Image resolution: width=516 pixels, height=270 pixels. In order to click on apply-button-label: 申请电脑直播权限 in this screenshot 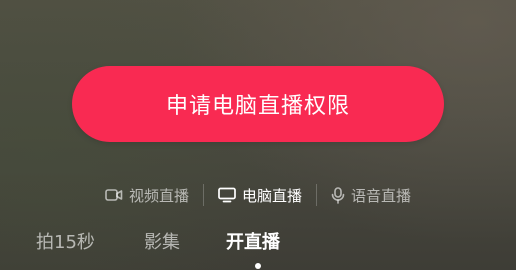, I will do `click(257, 106)`.